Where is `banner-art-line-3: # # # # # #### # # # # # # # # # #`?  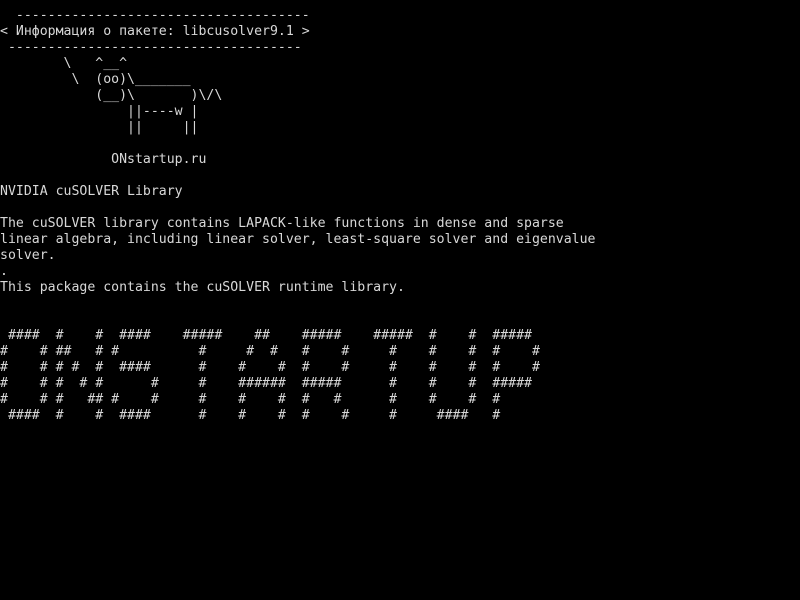
banner-art-line-3: # # # # # #### # # # # # # # # # # is located at coordinates (270, 367).